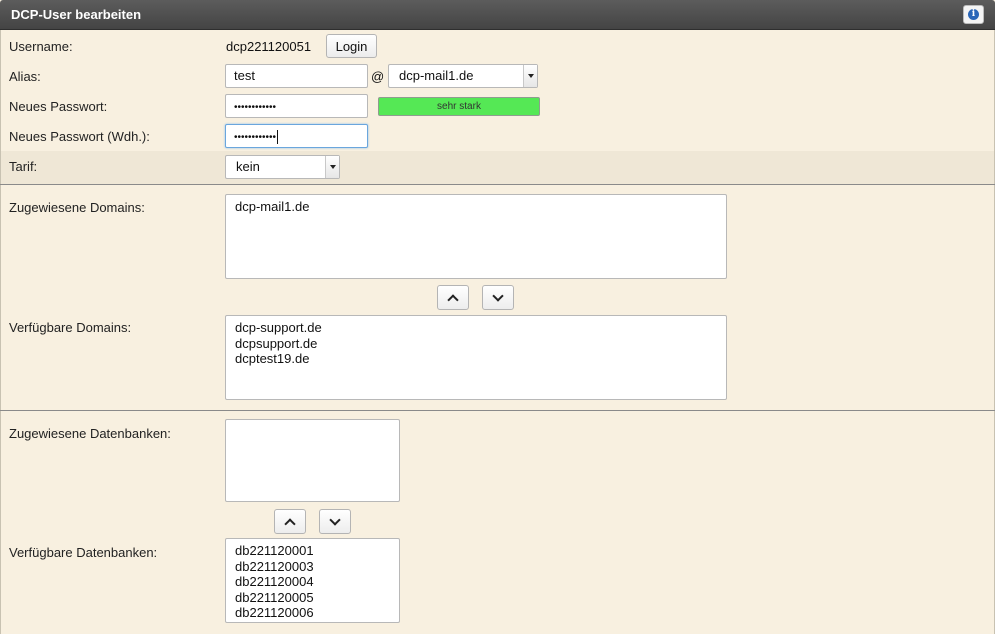  Describe the element at coordinates (255, 107) in the screenshot. I see `password-mask: ••••••••••••` at that location.